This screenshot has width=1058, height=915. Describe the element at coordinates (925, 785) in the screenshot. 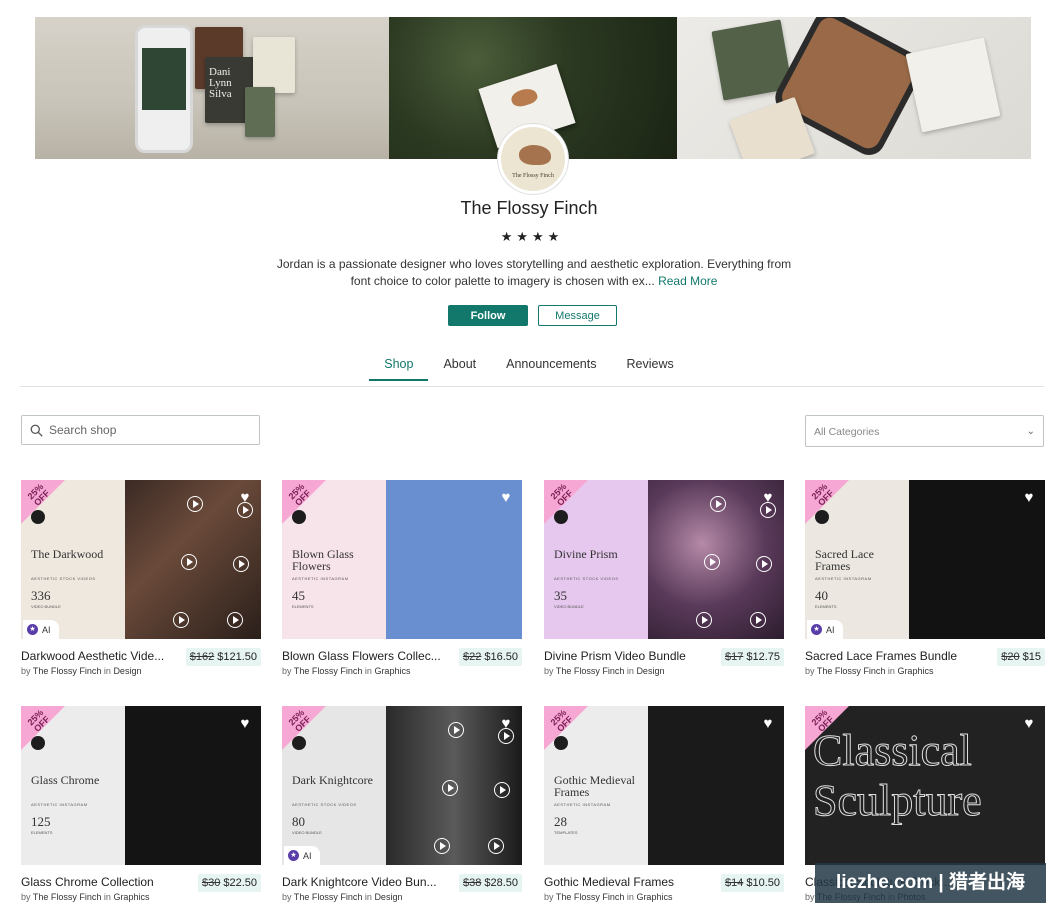

I see `product-thumbnail: Classical Sculpture 25% OFF ♥` at that location.